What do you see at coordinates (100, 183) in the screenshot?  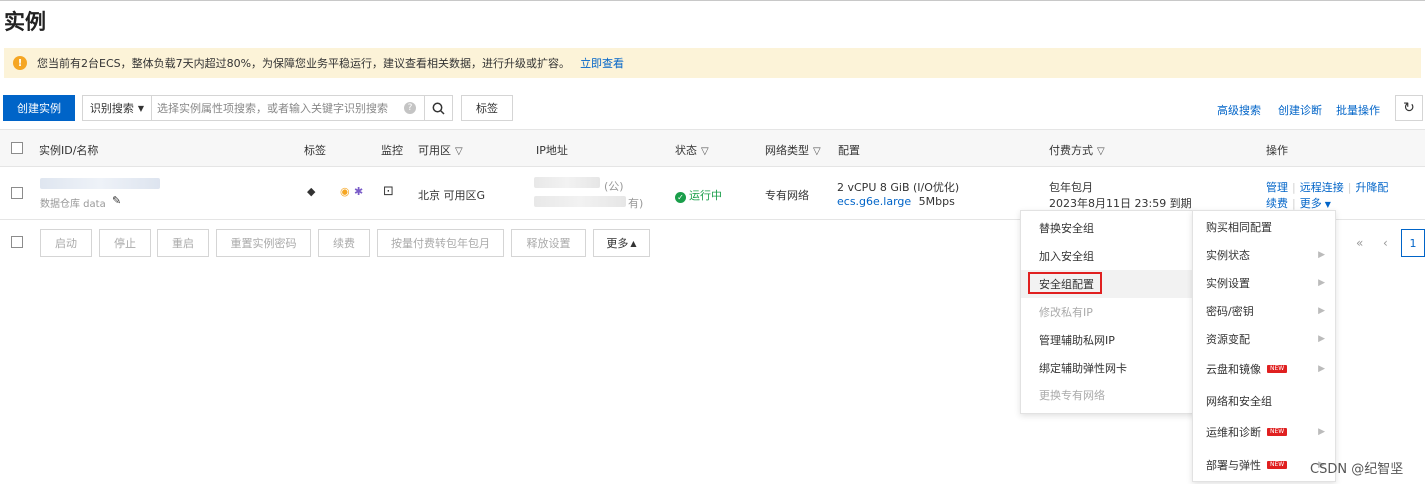 I see `instance-id-redacted` at bounding box center [100, 183].